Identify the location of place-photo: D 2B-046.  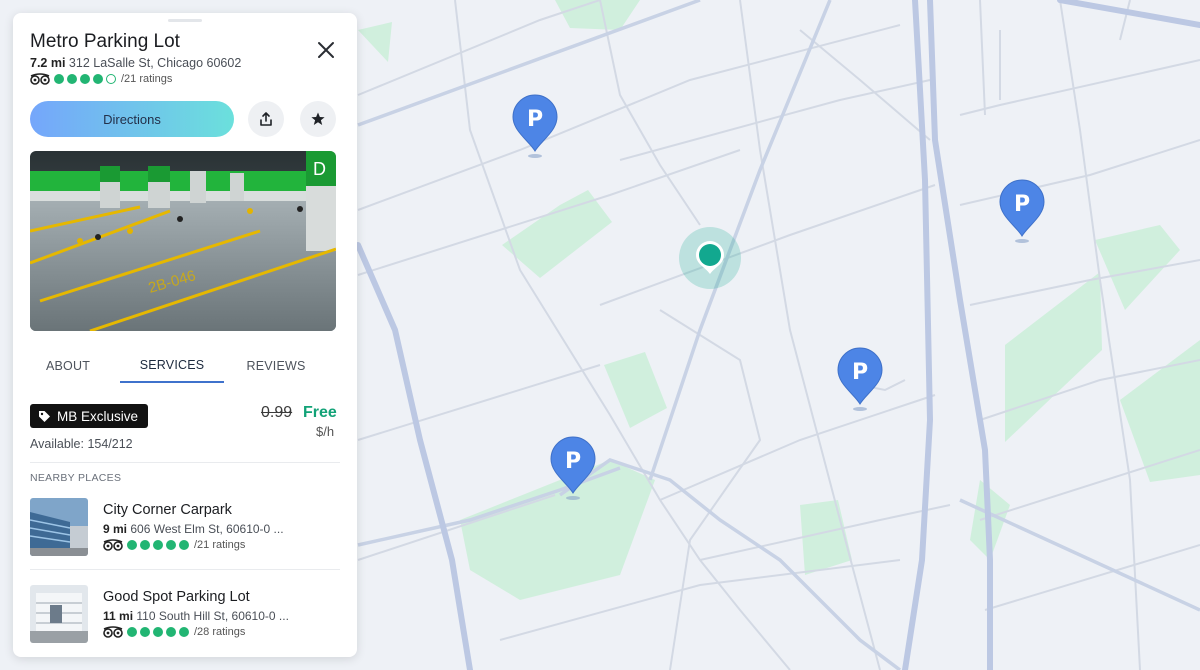
(183, 241).